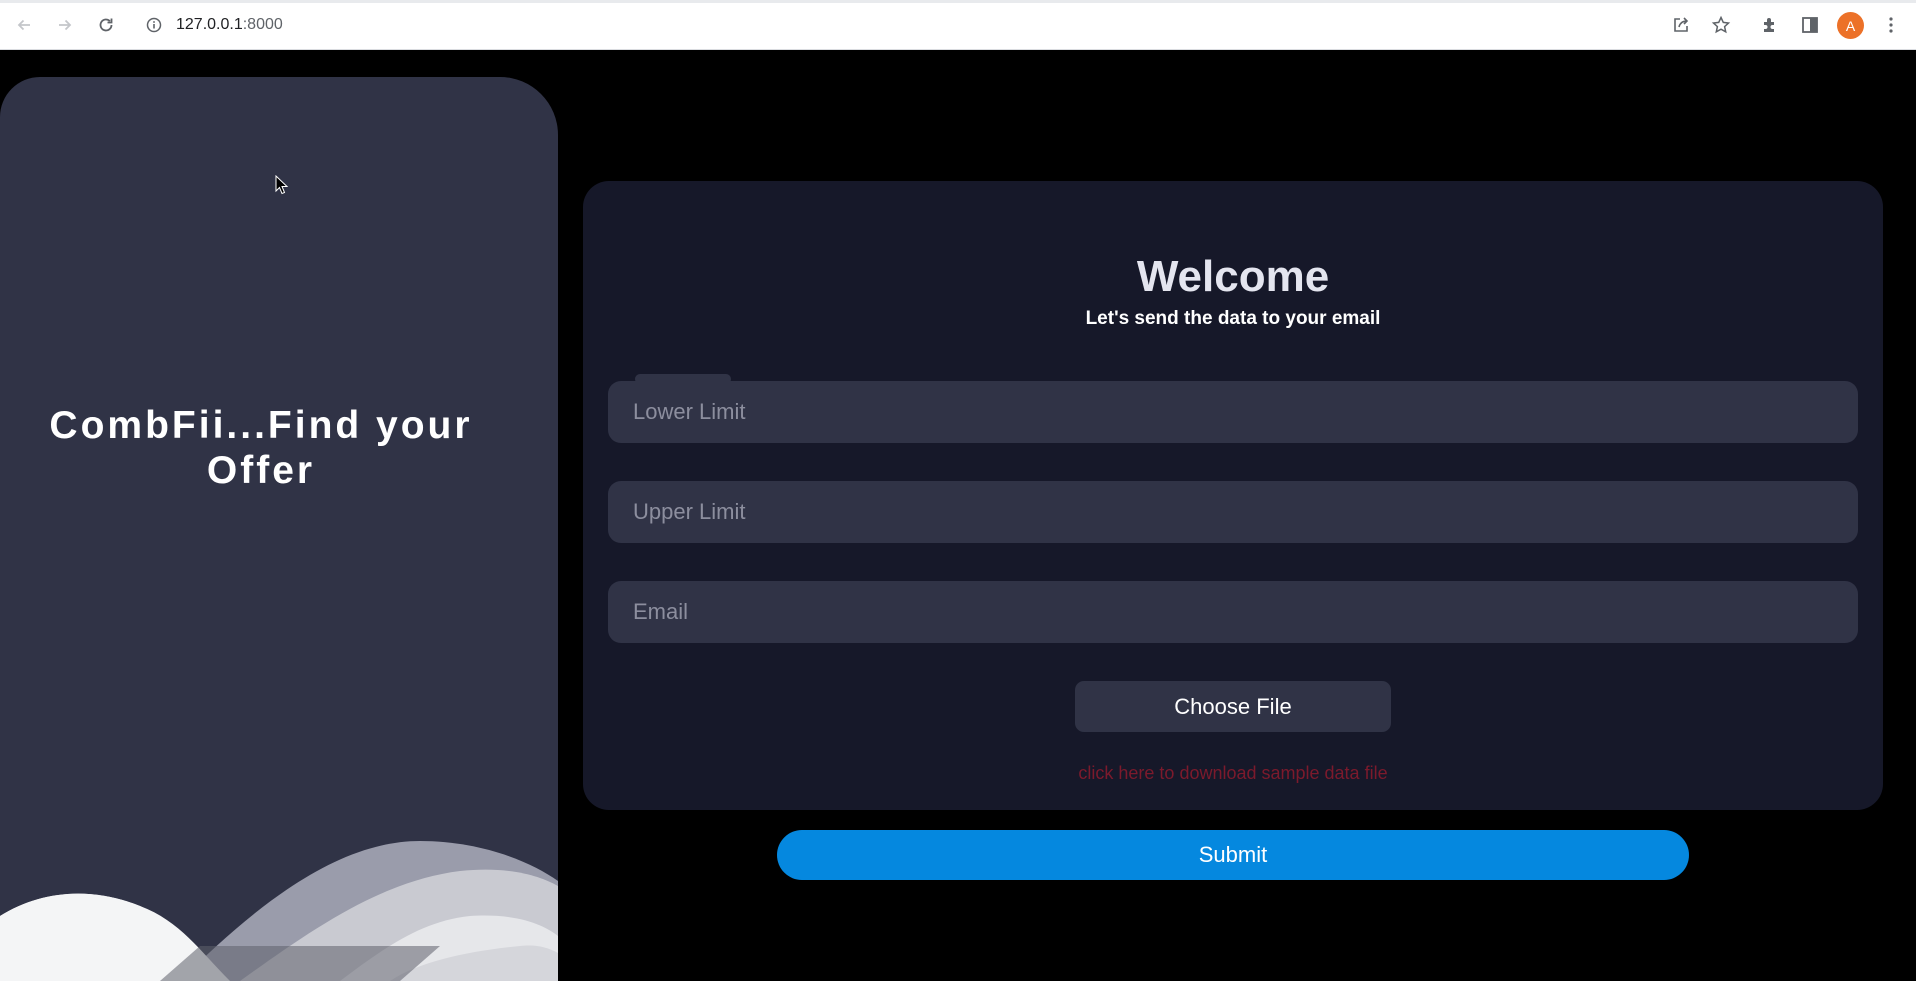  What do you see at coordinates (1233, 706) in the screenshot?
I see `choose-file-button: Choose File` at bounding box center [1233, 706].